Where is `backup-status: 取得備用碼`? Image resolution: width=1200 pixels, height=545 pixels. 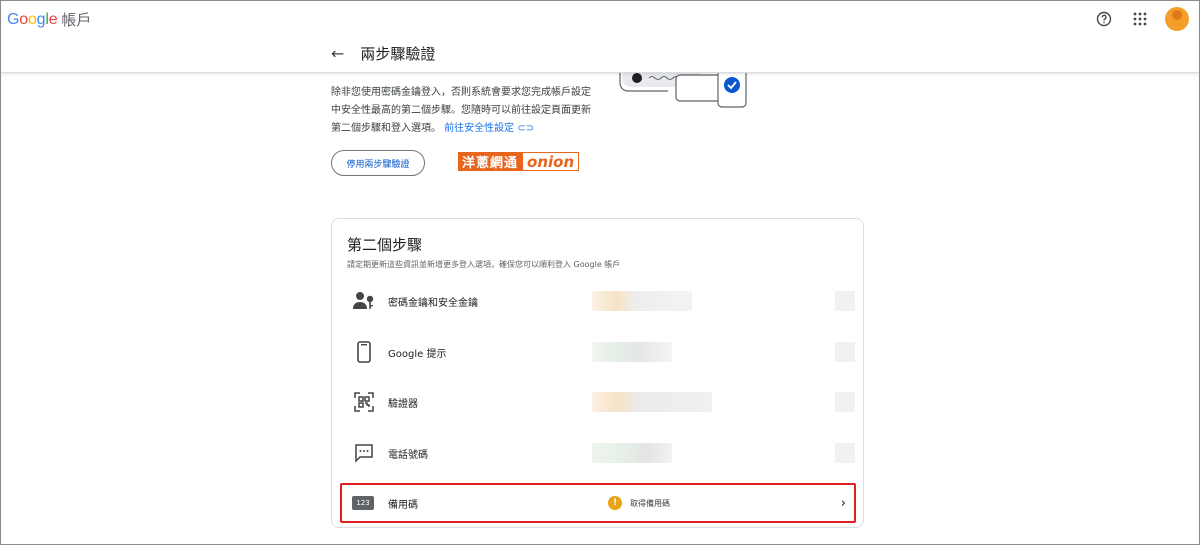
backup-status: 取得備用碼 is located at coordinates (650, 503).